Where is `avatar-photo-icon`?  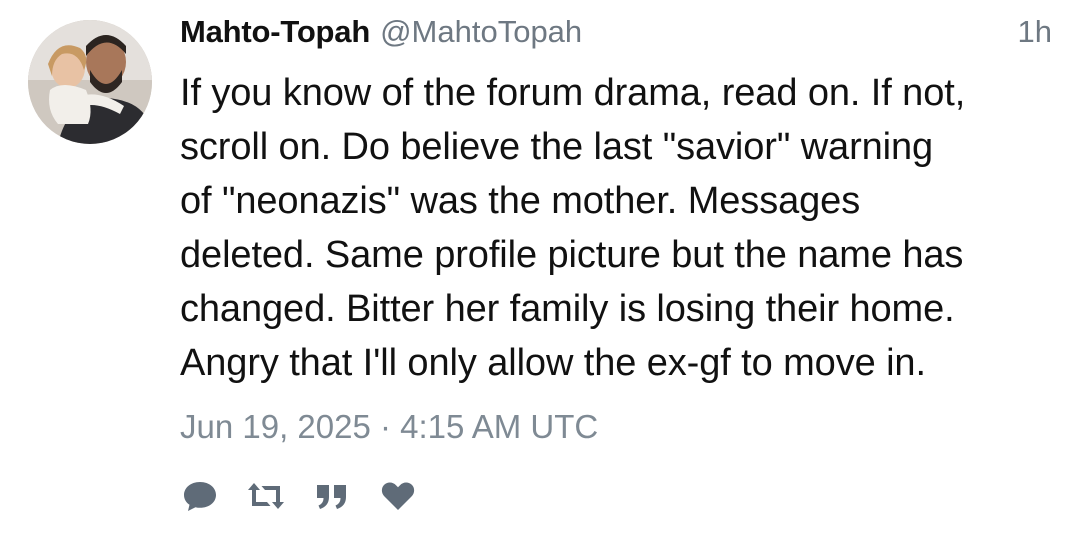
avatar-photo-icon is located at coordinates (90, 82).